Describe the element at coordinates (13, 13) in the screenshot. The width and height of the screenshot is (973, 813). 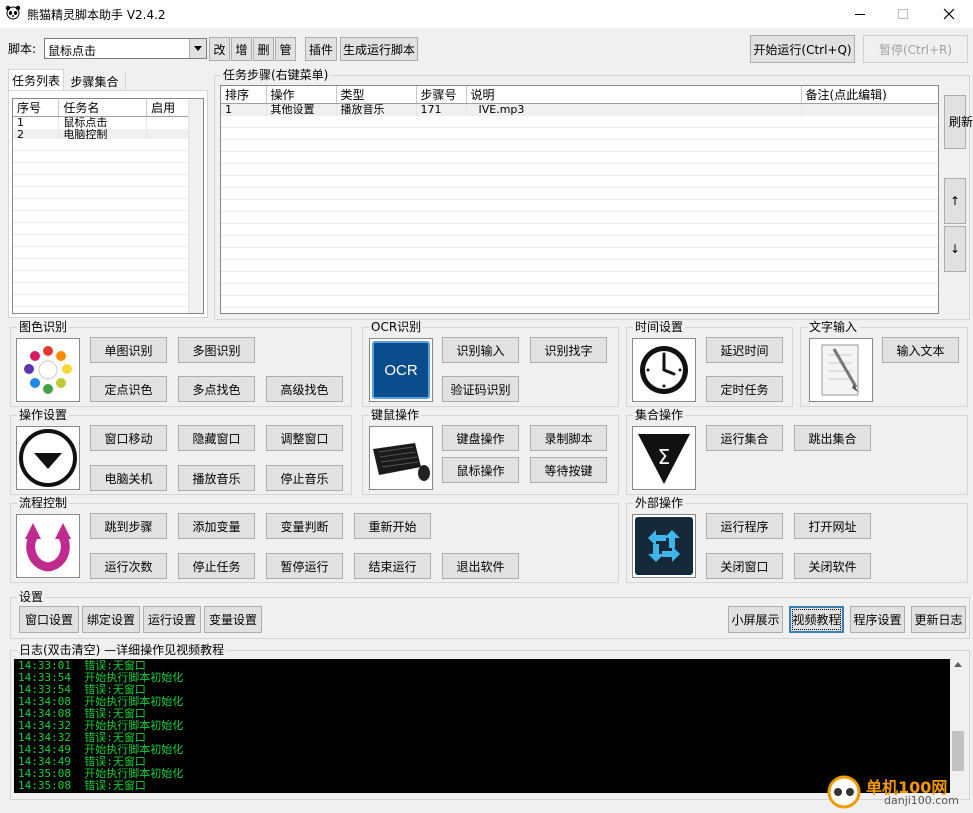
I see `panda-app-icon` at that location.